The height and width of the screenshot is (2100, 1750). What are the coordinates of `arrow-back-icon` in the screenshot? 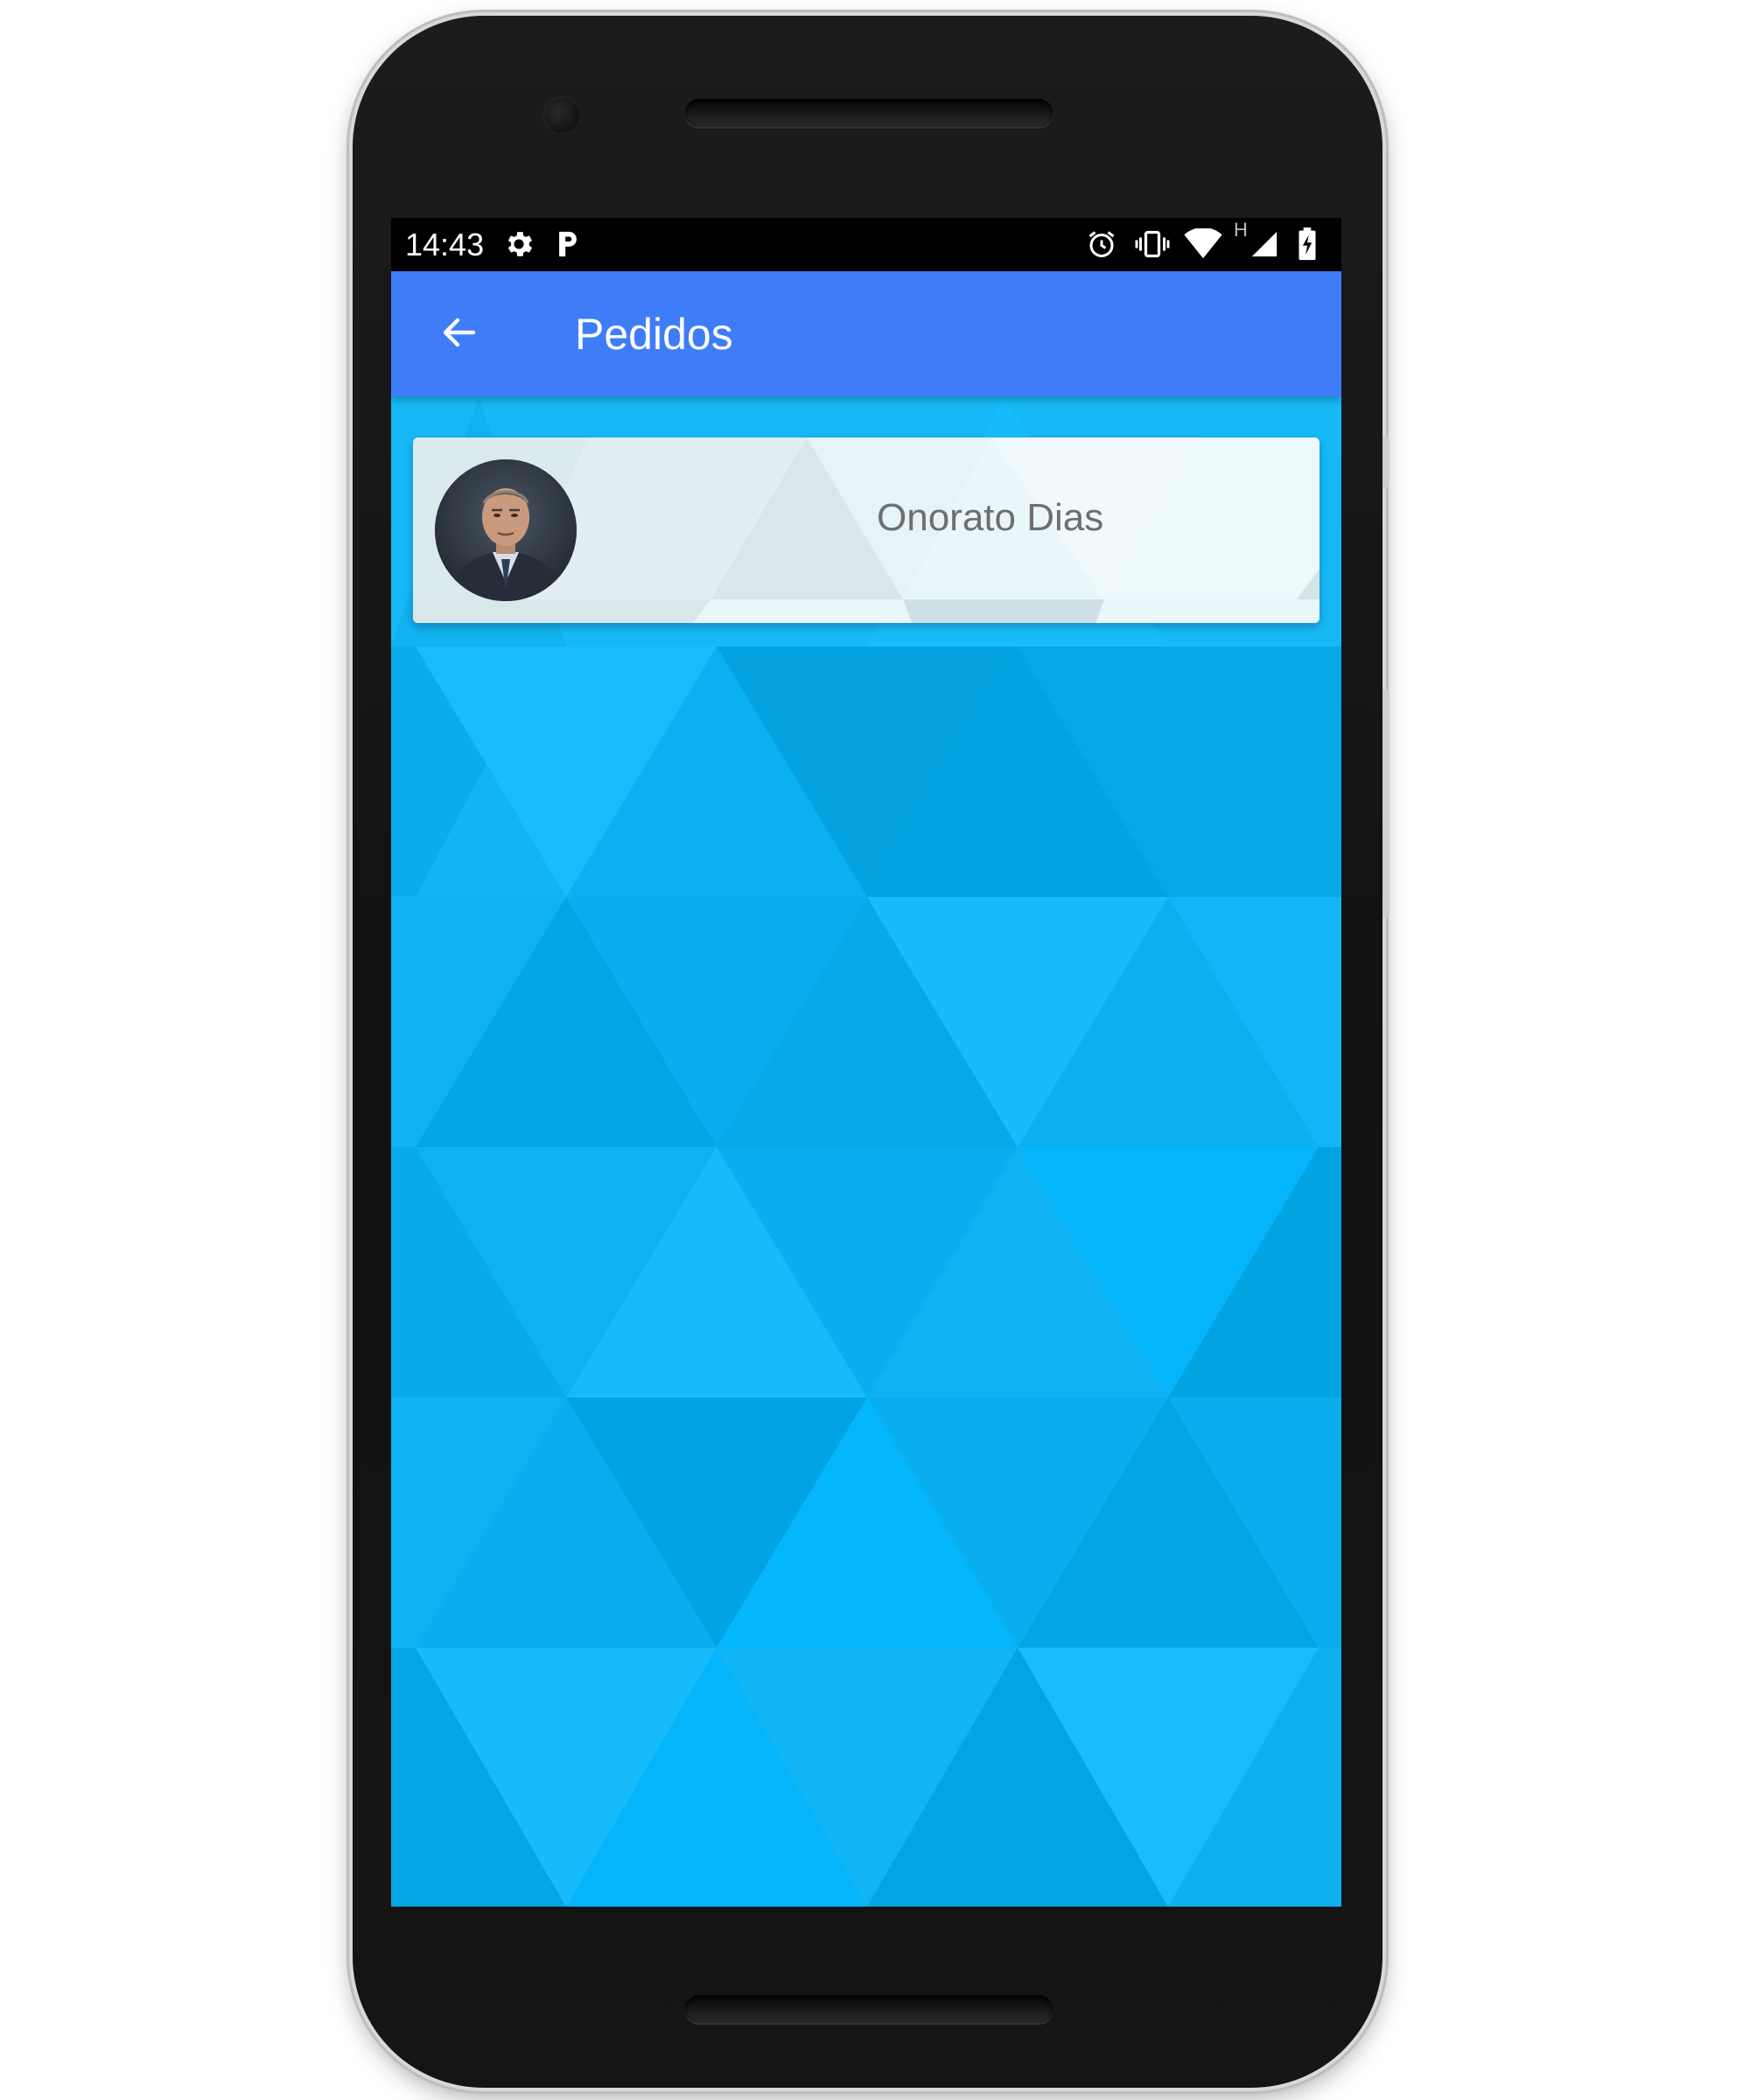 It's located at (459, 335).